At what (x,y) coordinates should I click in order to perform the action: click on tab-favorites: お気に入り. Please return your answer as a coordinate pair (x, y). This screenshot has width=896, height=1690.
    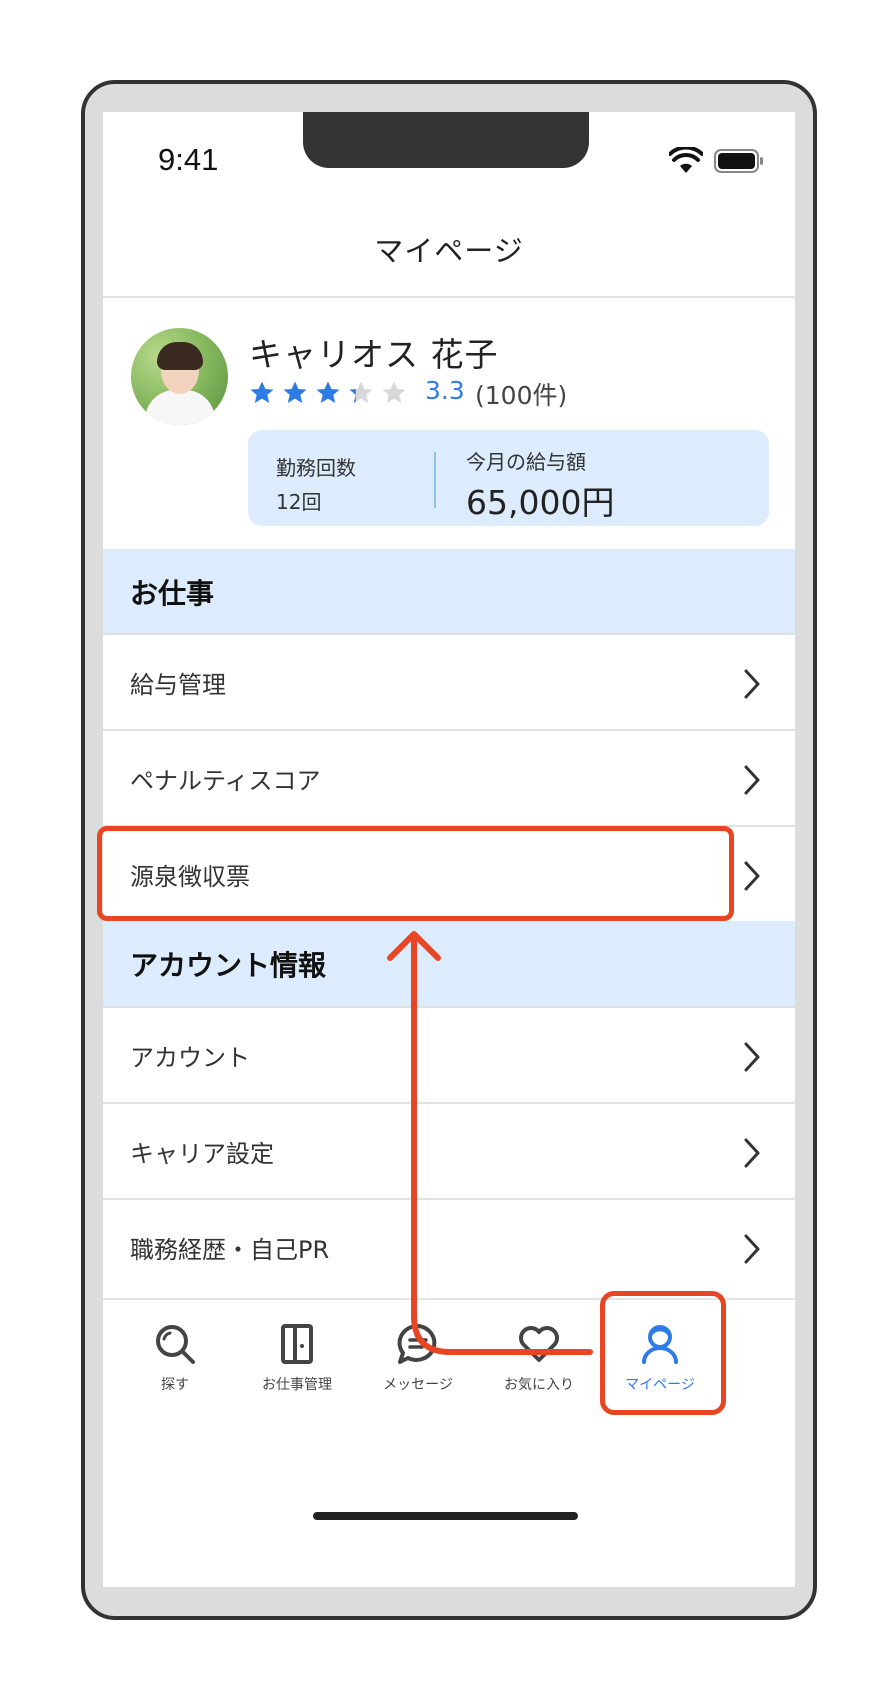
    Looking at the image, I should click on (539, 1358).